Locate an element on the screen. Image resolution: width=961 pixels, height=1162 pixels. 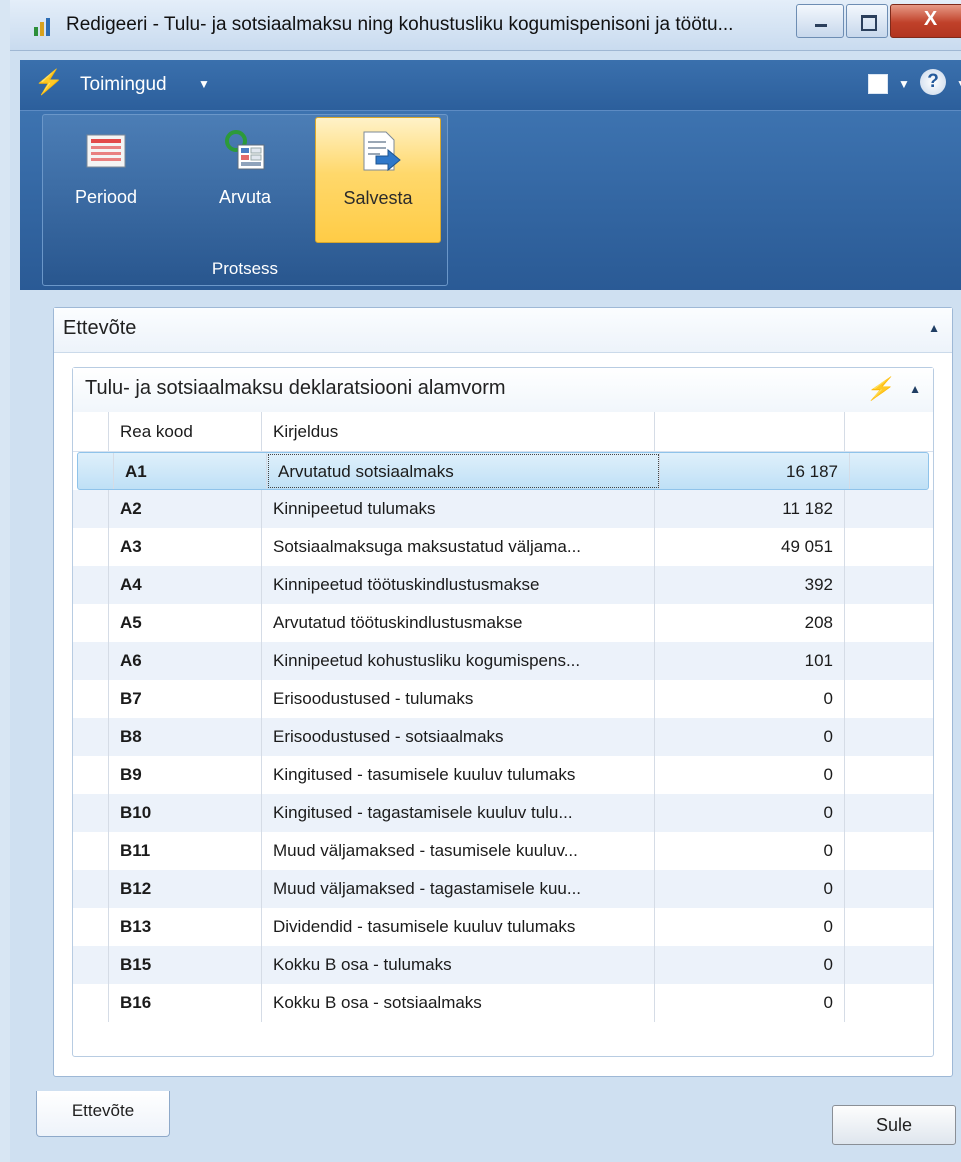
row-code: B13 is located at coordinates (185, 927).